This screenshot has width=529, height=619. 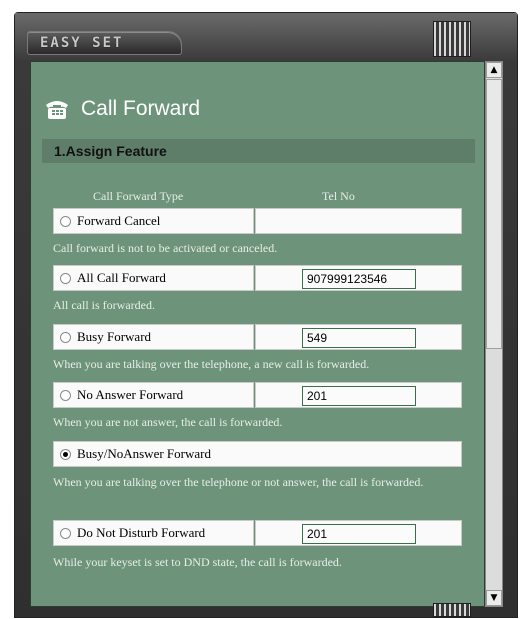 I want to click on tel-input-all-call-forward: 907999123546, so click(x=359, y=279).